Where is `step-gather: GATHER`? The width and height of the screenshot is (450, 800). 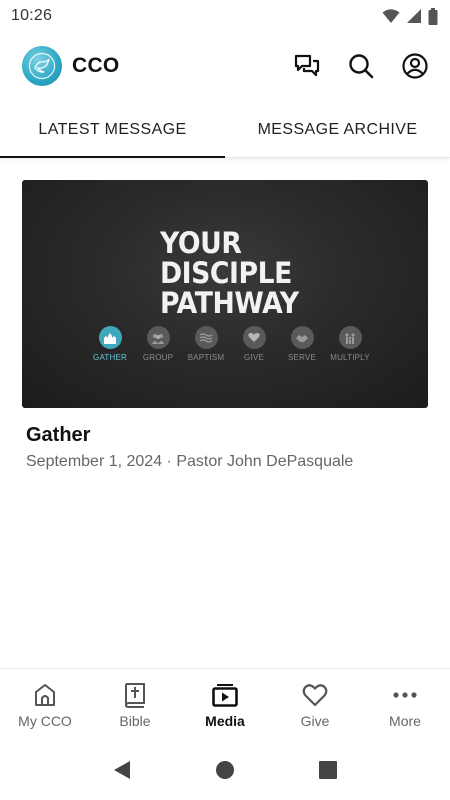 step-gather: GATHER is located at coordinates (110, 344).